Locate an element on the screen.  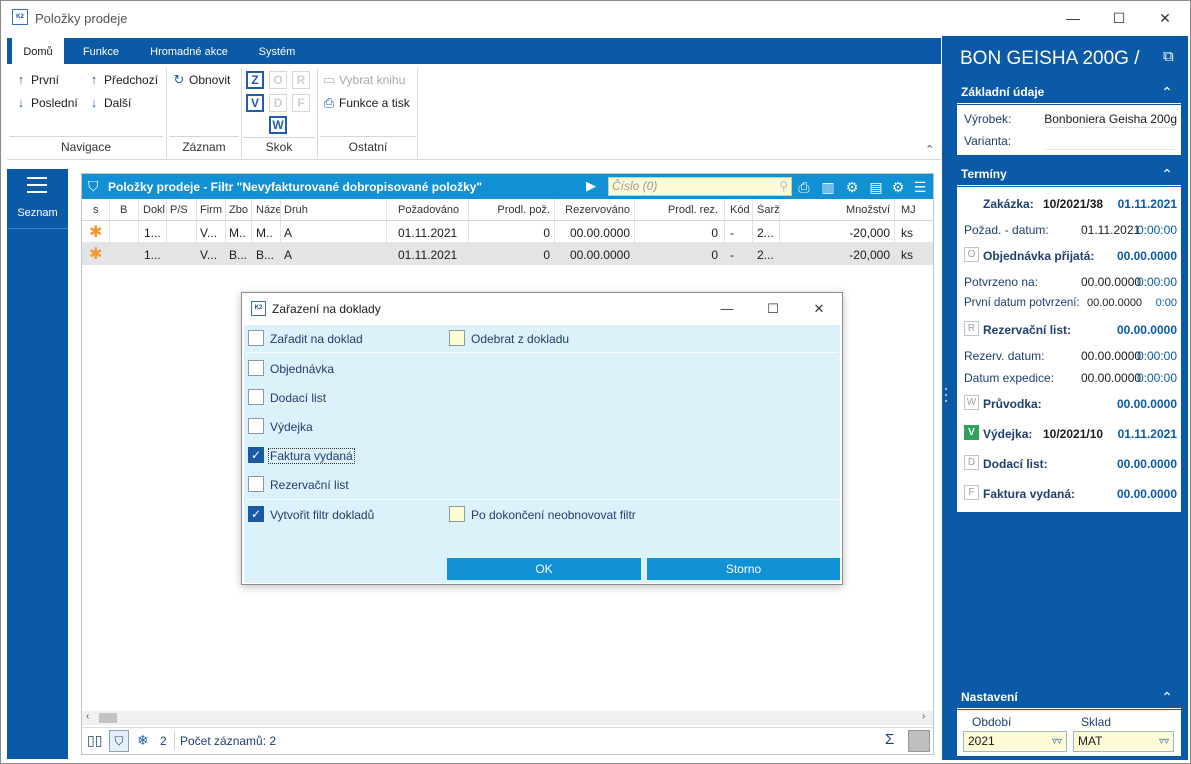
external-link-icon: ⧉ is located at coordinates (1168, 56).